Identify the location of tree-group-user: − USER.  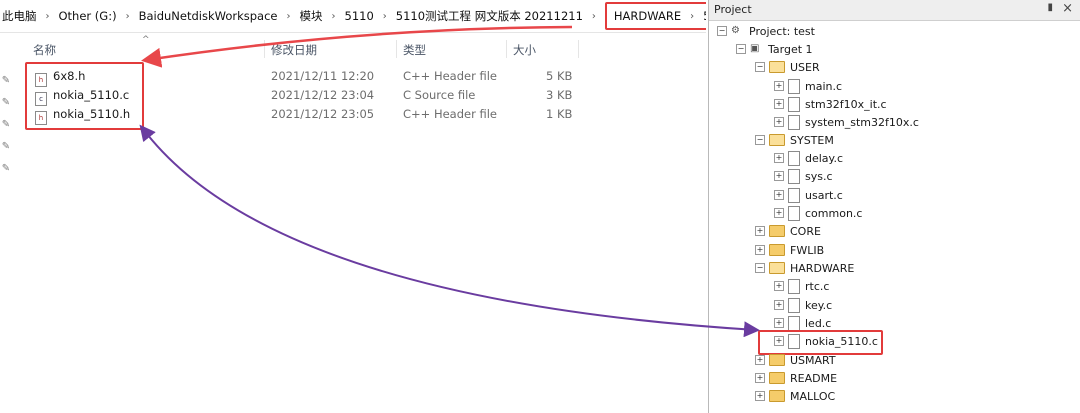
(787, 67).